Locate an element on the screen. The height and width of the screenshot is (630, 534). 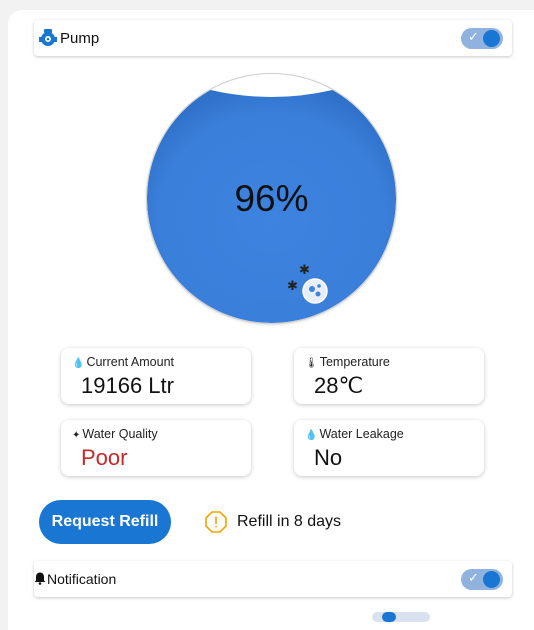
pump-toggle: ✓ is located at coordinates (482, 38).